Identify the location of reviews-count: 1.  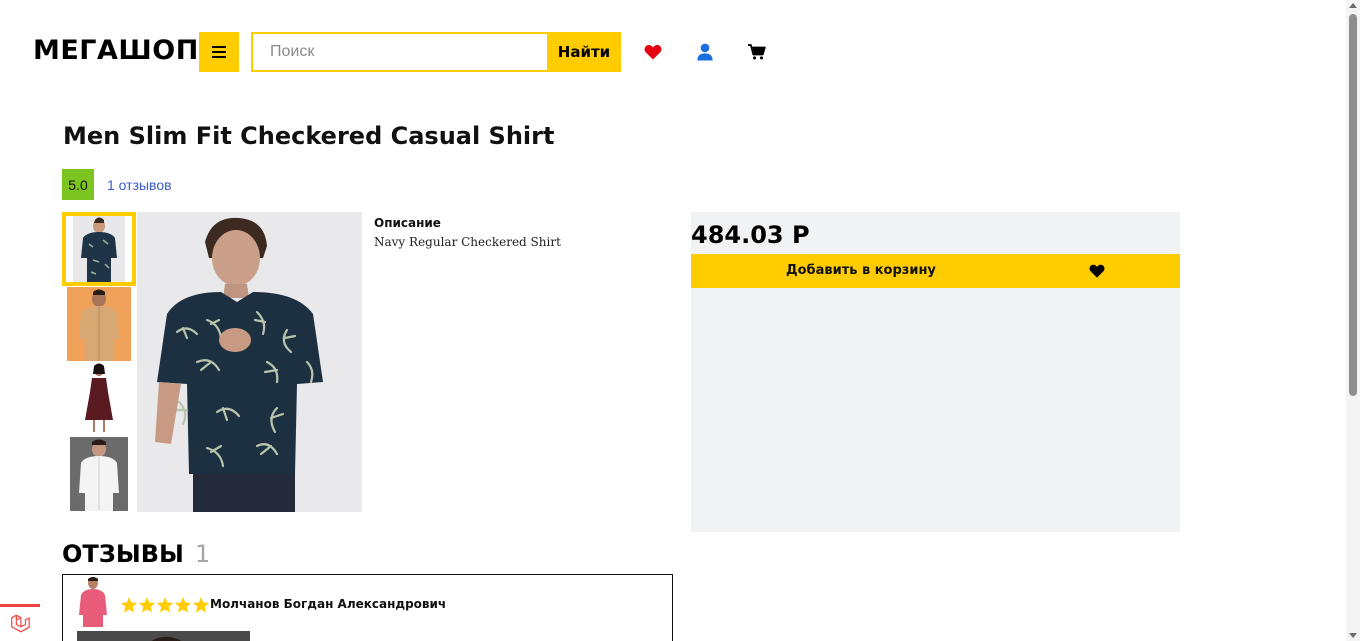
(203, 554).